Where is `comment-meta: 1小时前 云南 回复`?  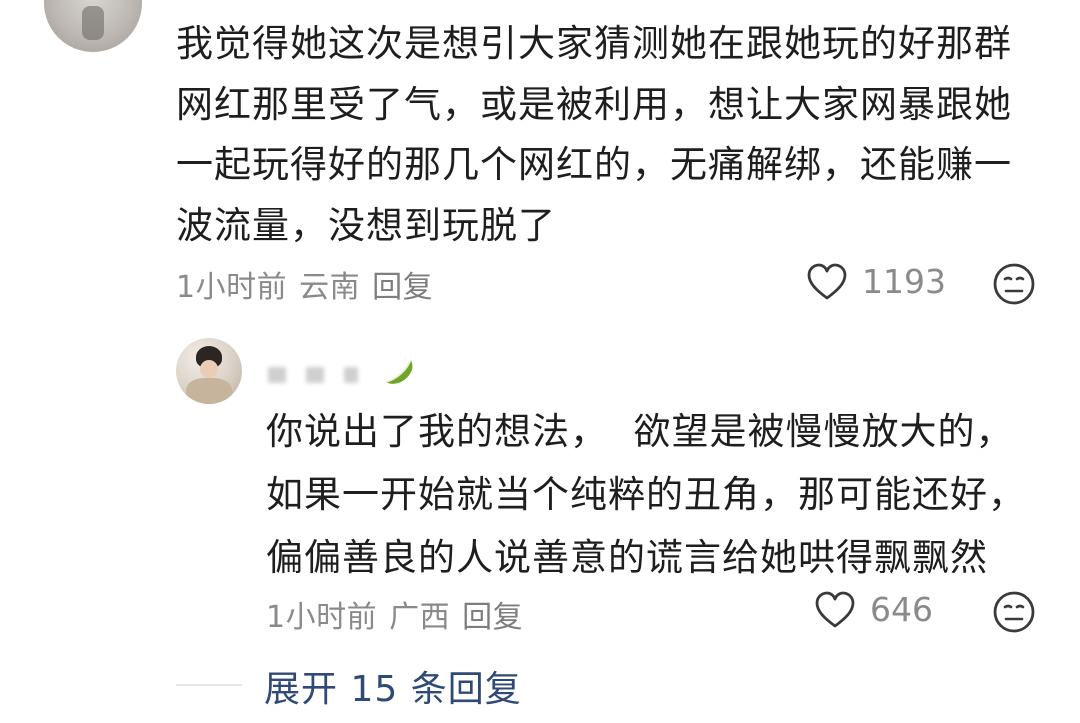 comment-meta: 1小时前 云南 回复 is located at coordinates (310, 284).